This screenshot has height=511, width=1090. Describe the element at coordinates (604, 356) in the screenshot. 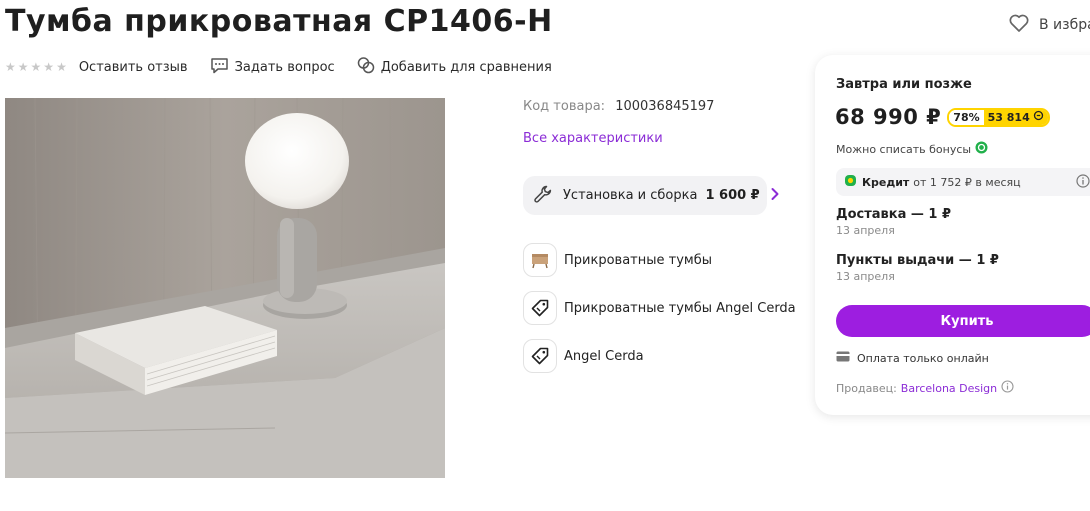

I see `category-label: Angel Cerda` at that location.